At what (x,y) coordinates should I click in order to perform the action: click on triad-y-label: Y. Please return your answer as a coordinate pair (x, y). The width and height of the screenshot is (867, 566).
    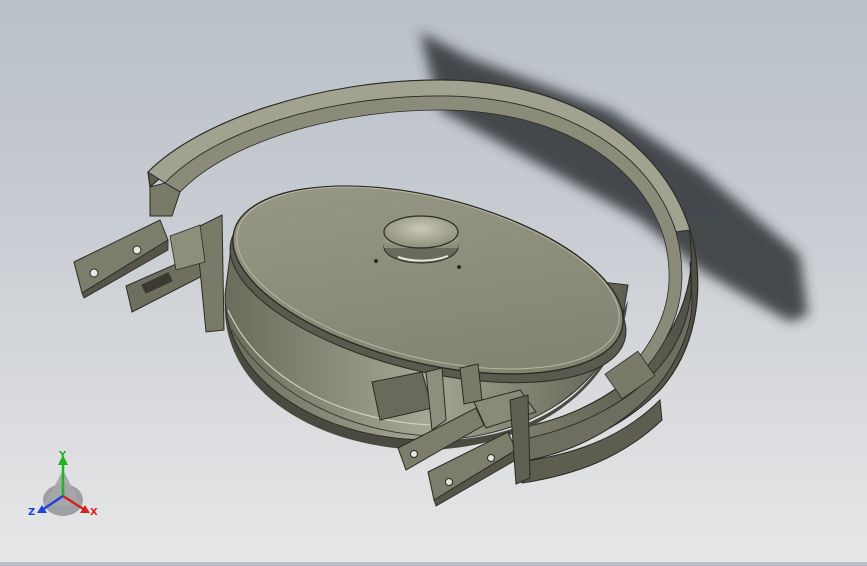
    Looking at the image, I should click on (62, 455).